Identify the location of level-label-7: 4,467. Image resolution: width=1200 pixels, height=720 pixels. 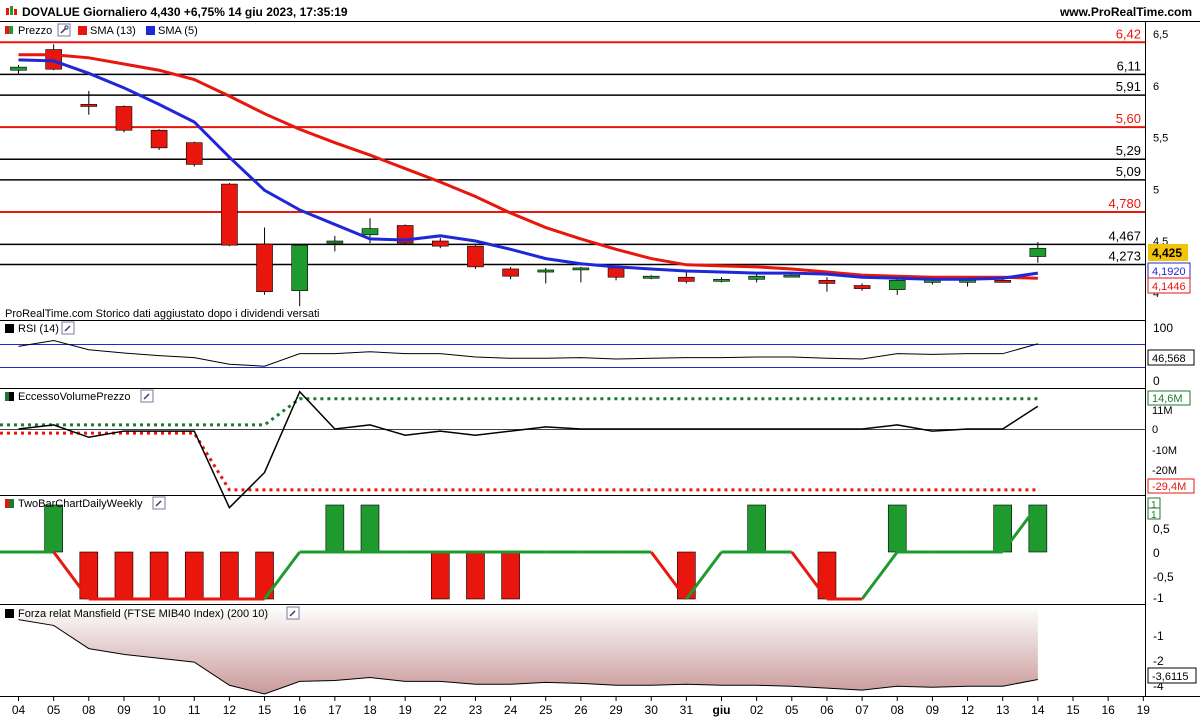
(1124, 235).